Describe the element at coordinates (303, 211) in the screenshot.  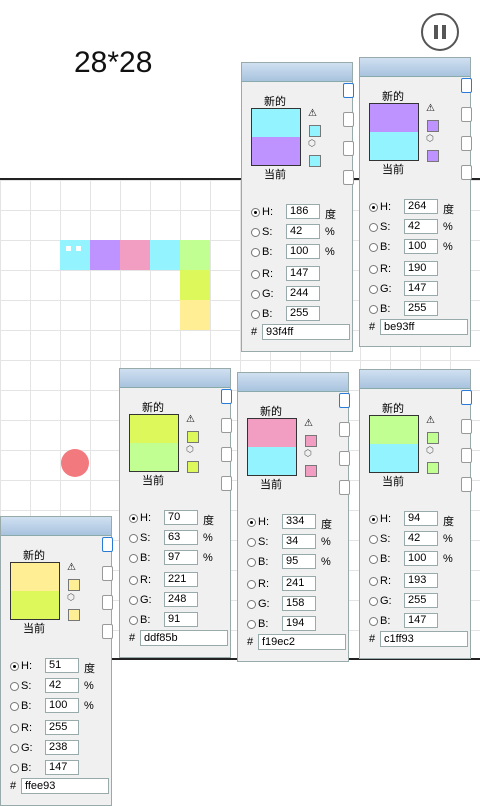
I see `channel-input: 186` at that location.